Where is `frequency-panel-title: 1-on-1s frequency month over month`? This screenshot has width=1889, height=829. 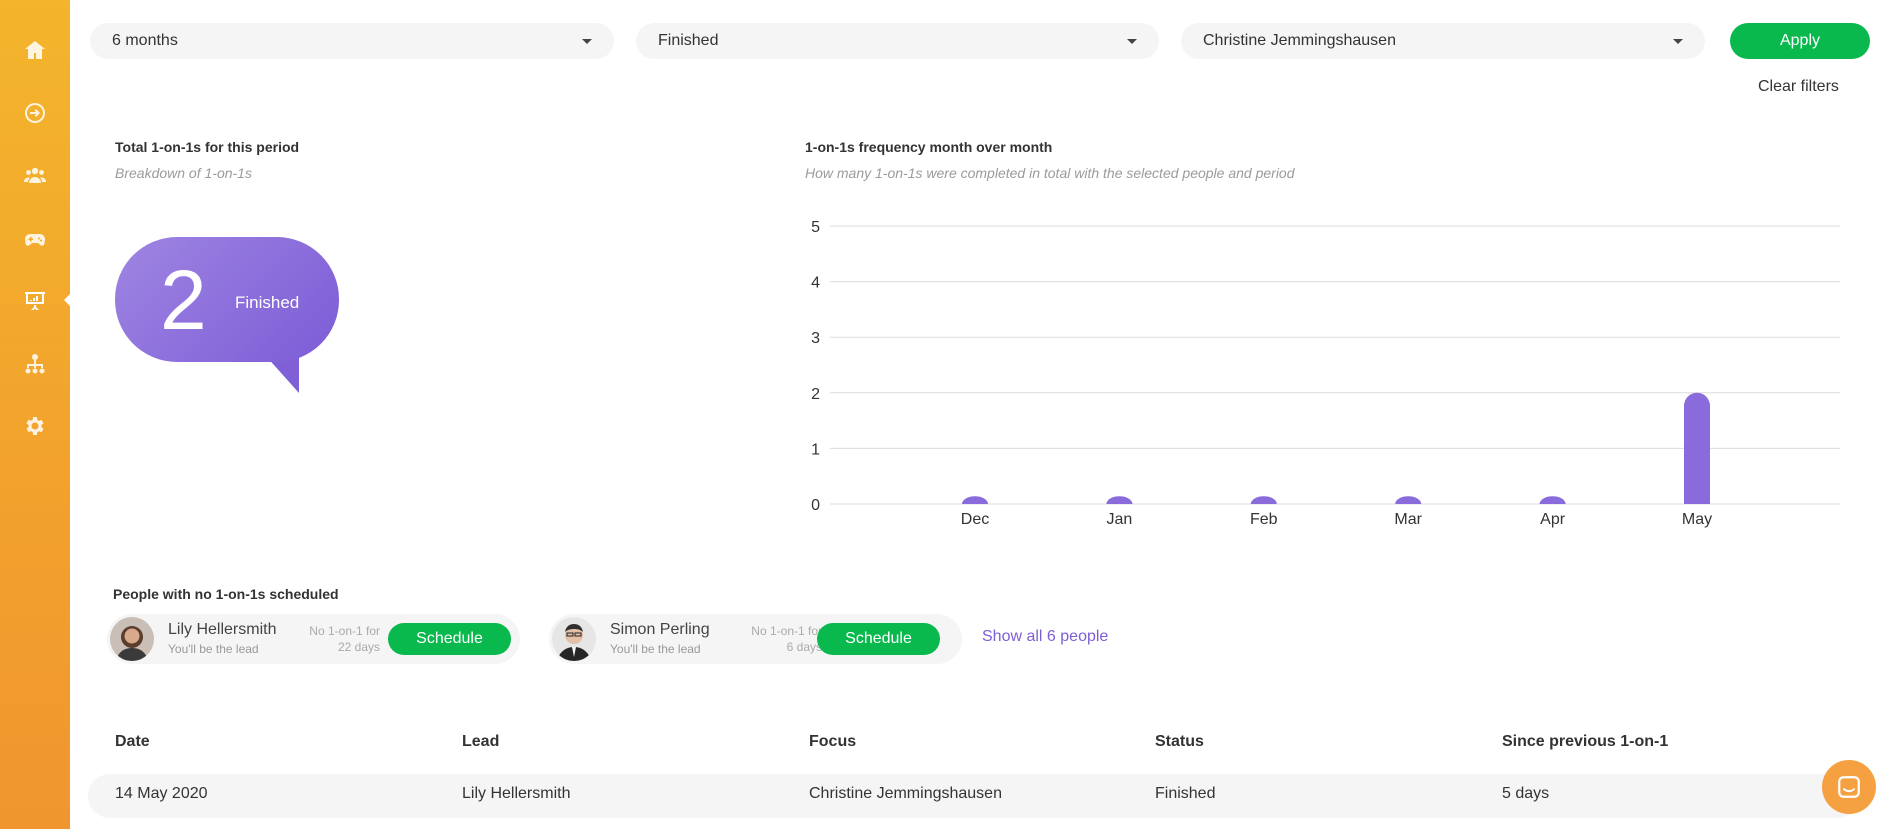
frequency-panel-title: 1-on-1s frequency month over month is located at coordinates (929, 147).